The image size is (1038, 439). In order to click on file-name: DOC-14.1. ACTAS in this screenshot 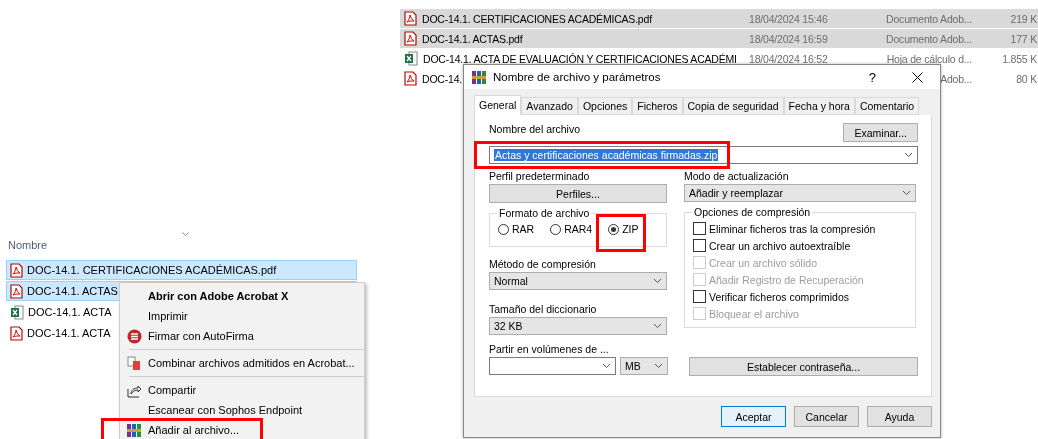, I will do `click(72, 291)`.